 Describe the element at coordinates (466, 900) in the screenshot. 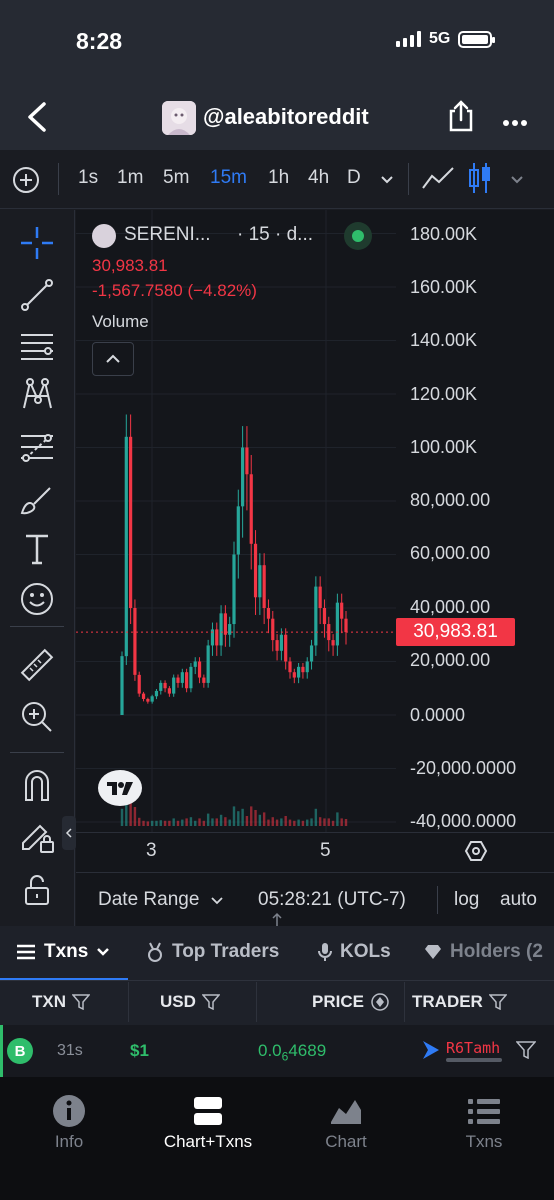

I see `log-scale-toggle: log` at that location.